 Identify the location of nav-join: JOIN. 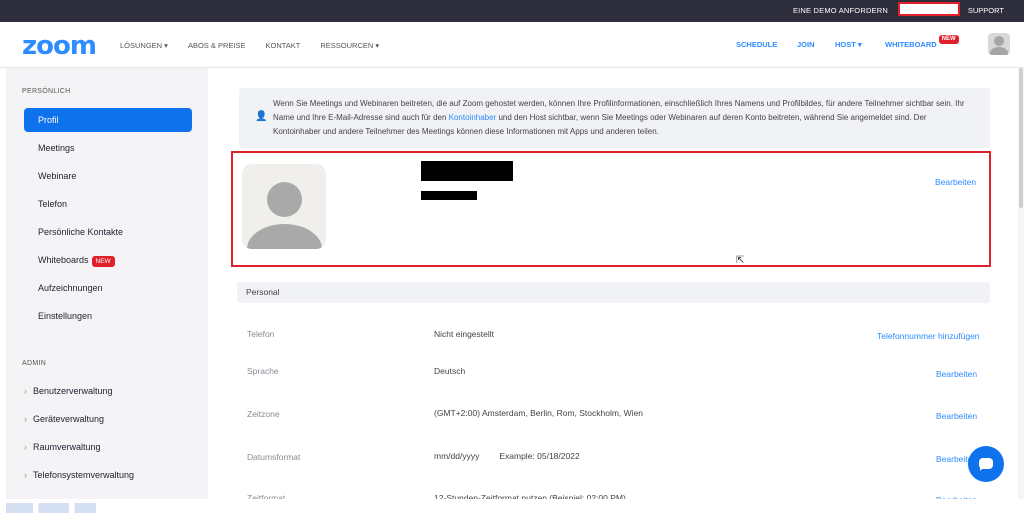
(806, 44).